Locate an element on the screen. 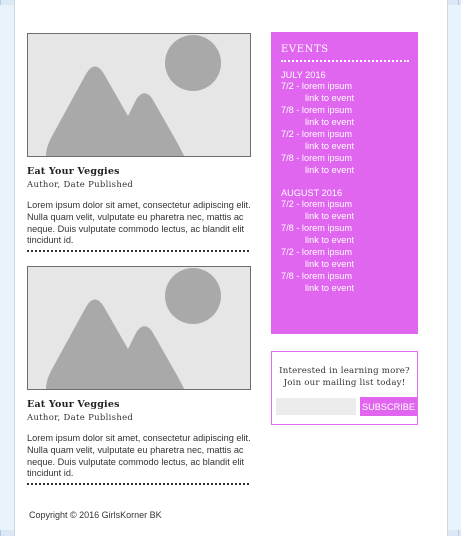 This screenshot has width=461, height=536. email-field is located at coordinates (316, 406).